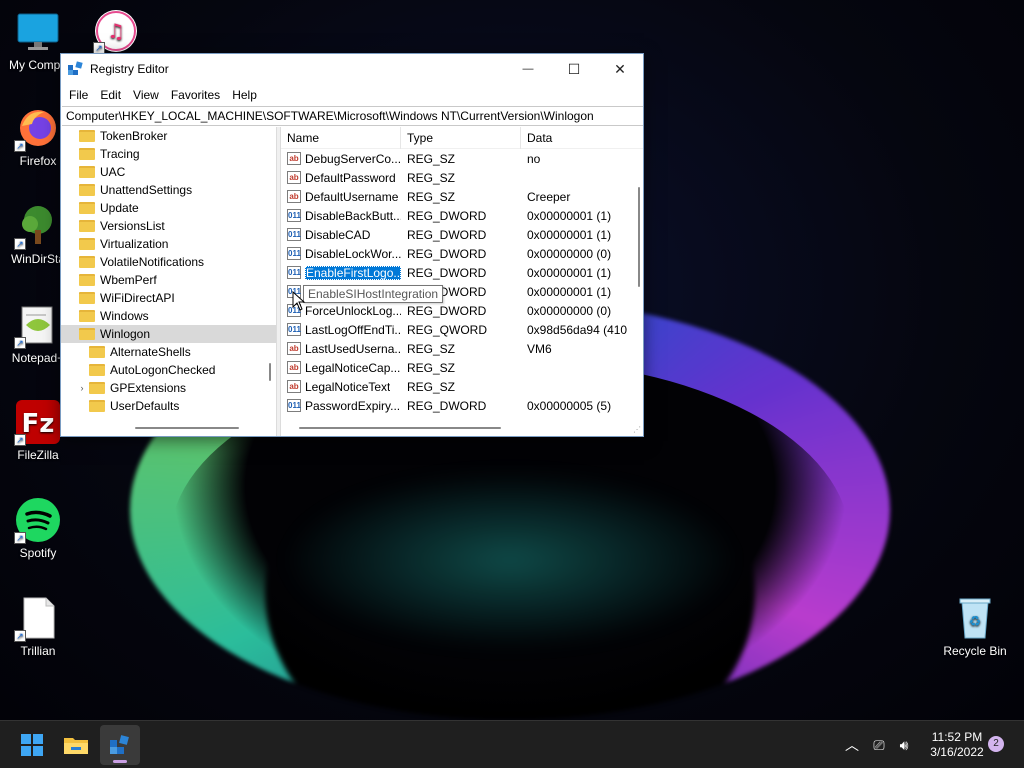  I want to click on desktop-icon-recycle-bin: ♻ Recycle Bin, so click(975, 627).